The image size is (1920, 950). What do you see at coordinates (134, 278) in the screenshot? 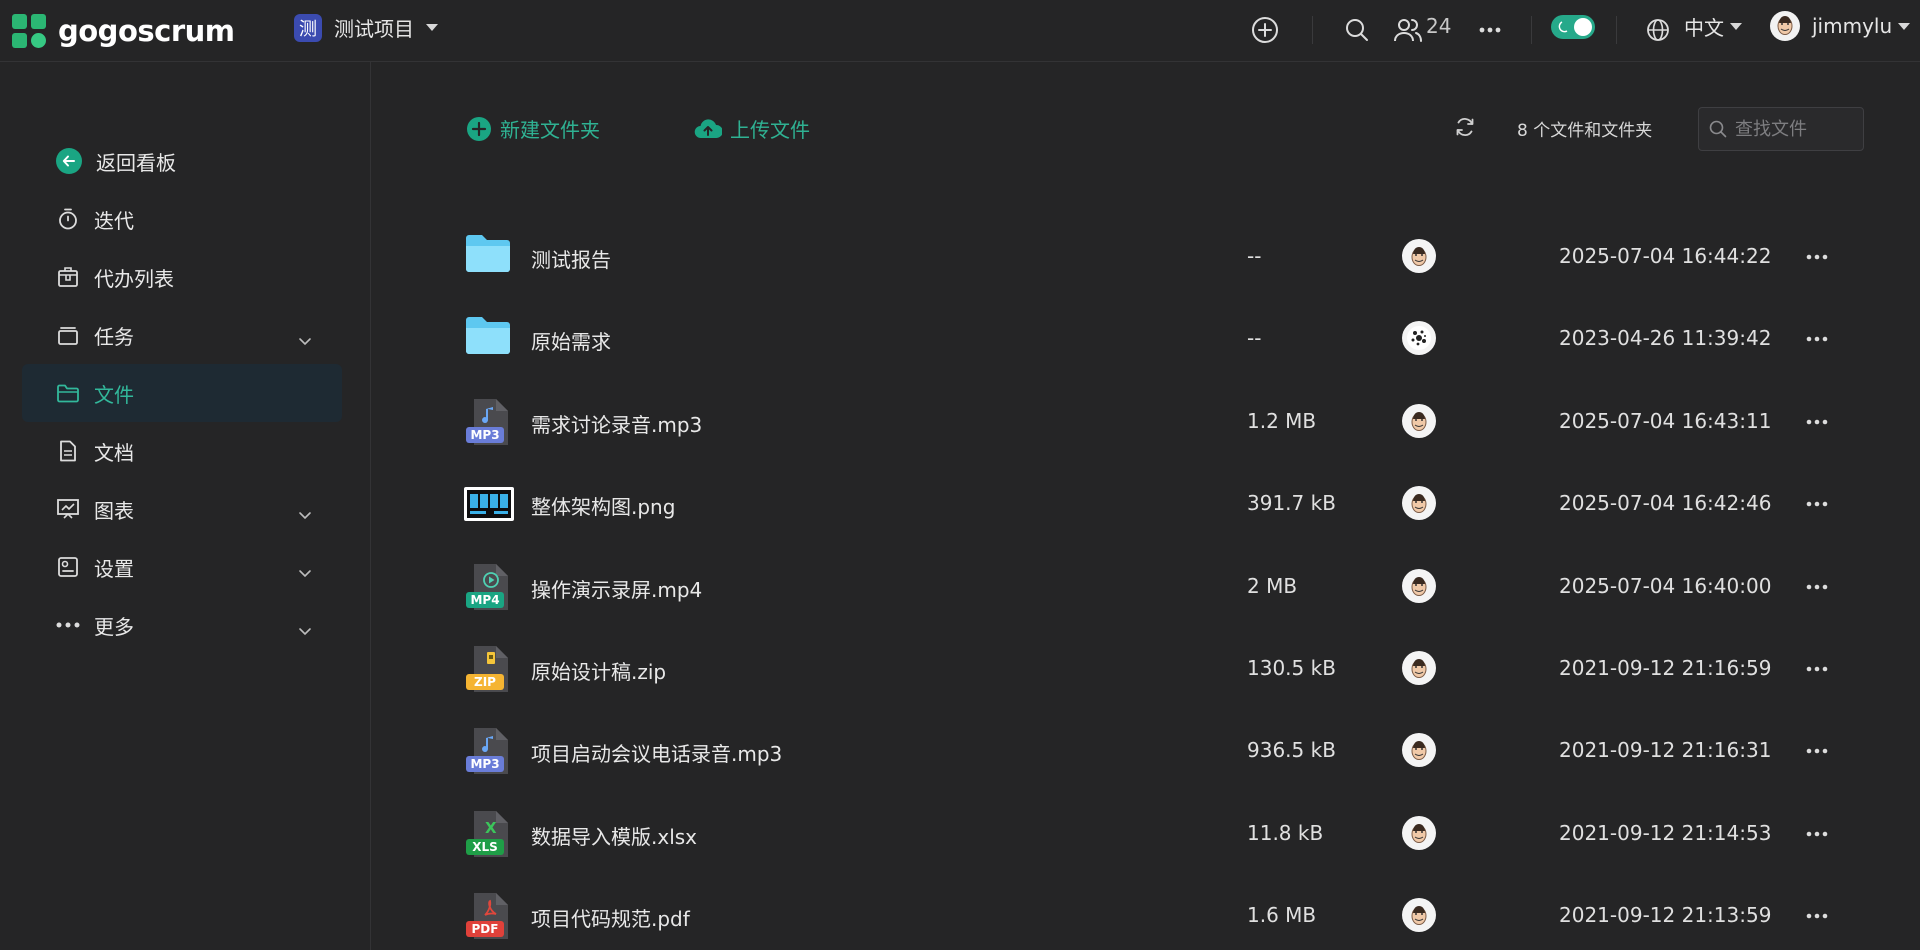
I see `sidebar-item-label: 代办列表` at bounding box center [134, 278].